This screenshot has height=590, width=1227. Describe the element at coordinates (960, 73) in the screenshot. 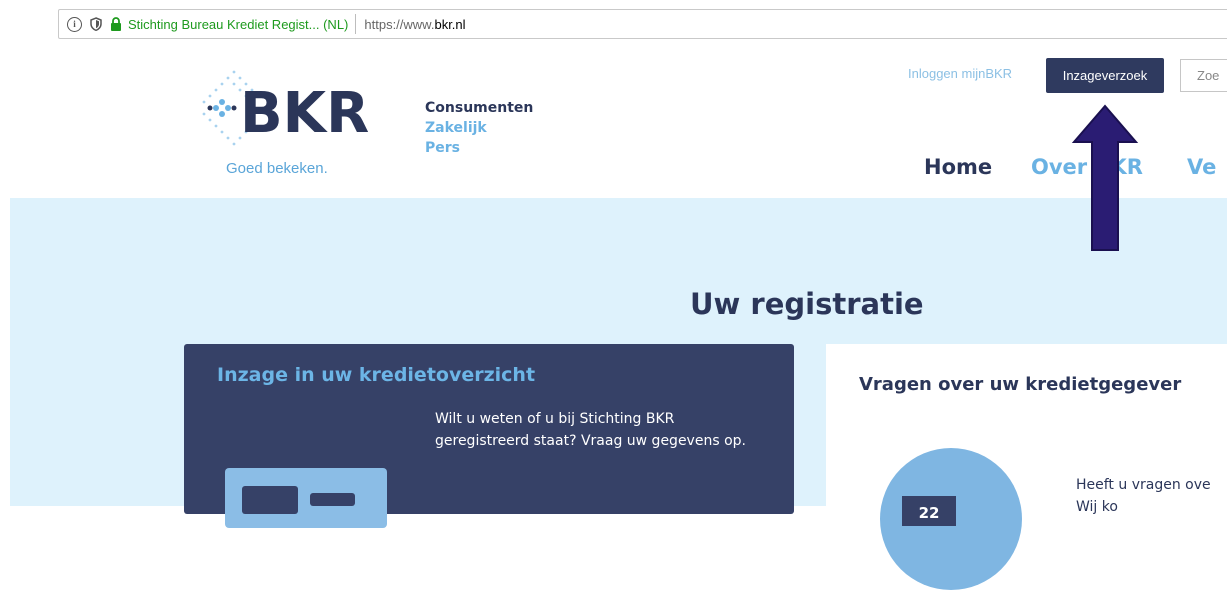

I see `login-mijnbkr-link: Inloggen mijnBKR` at that location.